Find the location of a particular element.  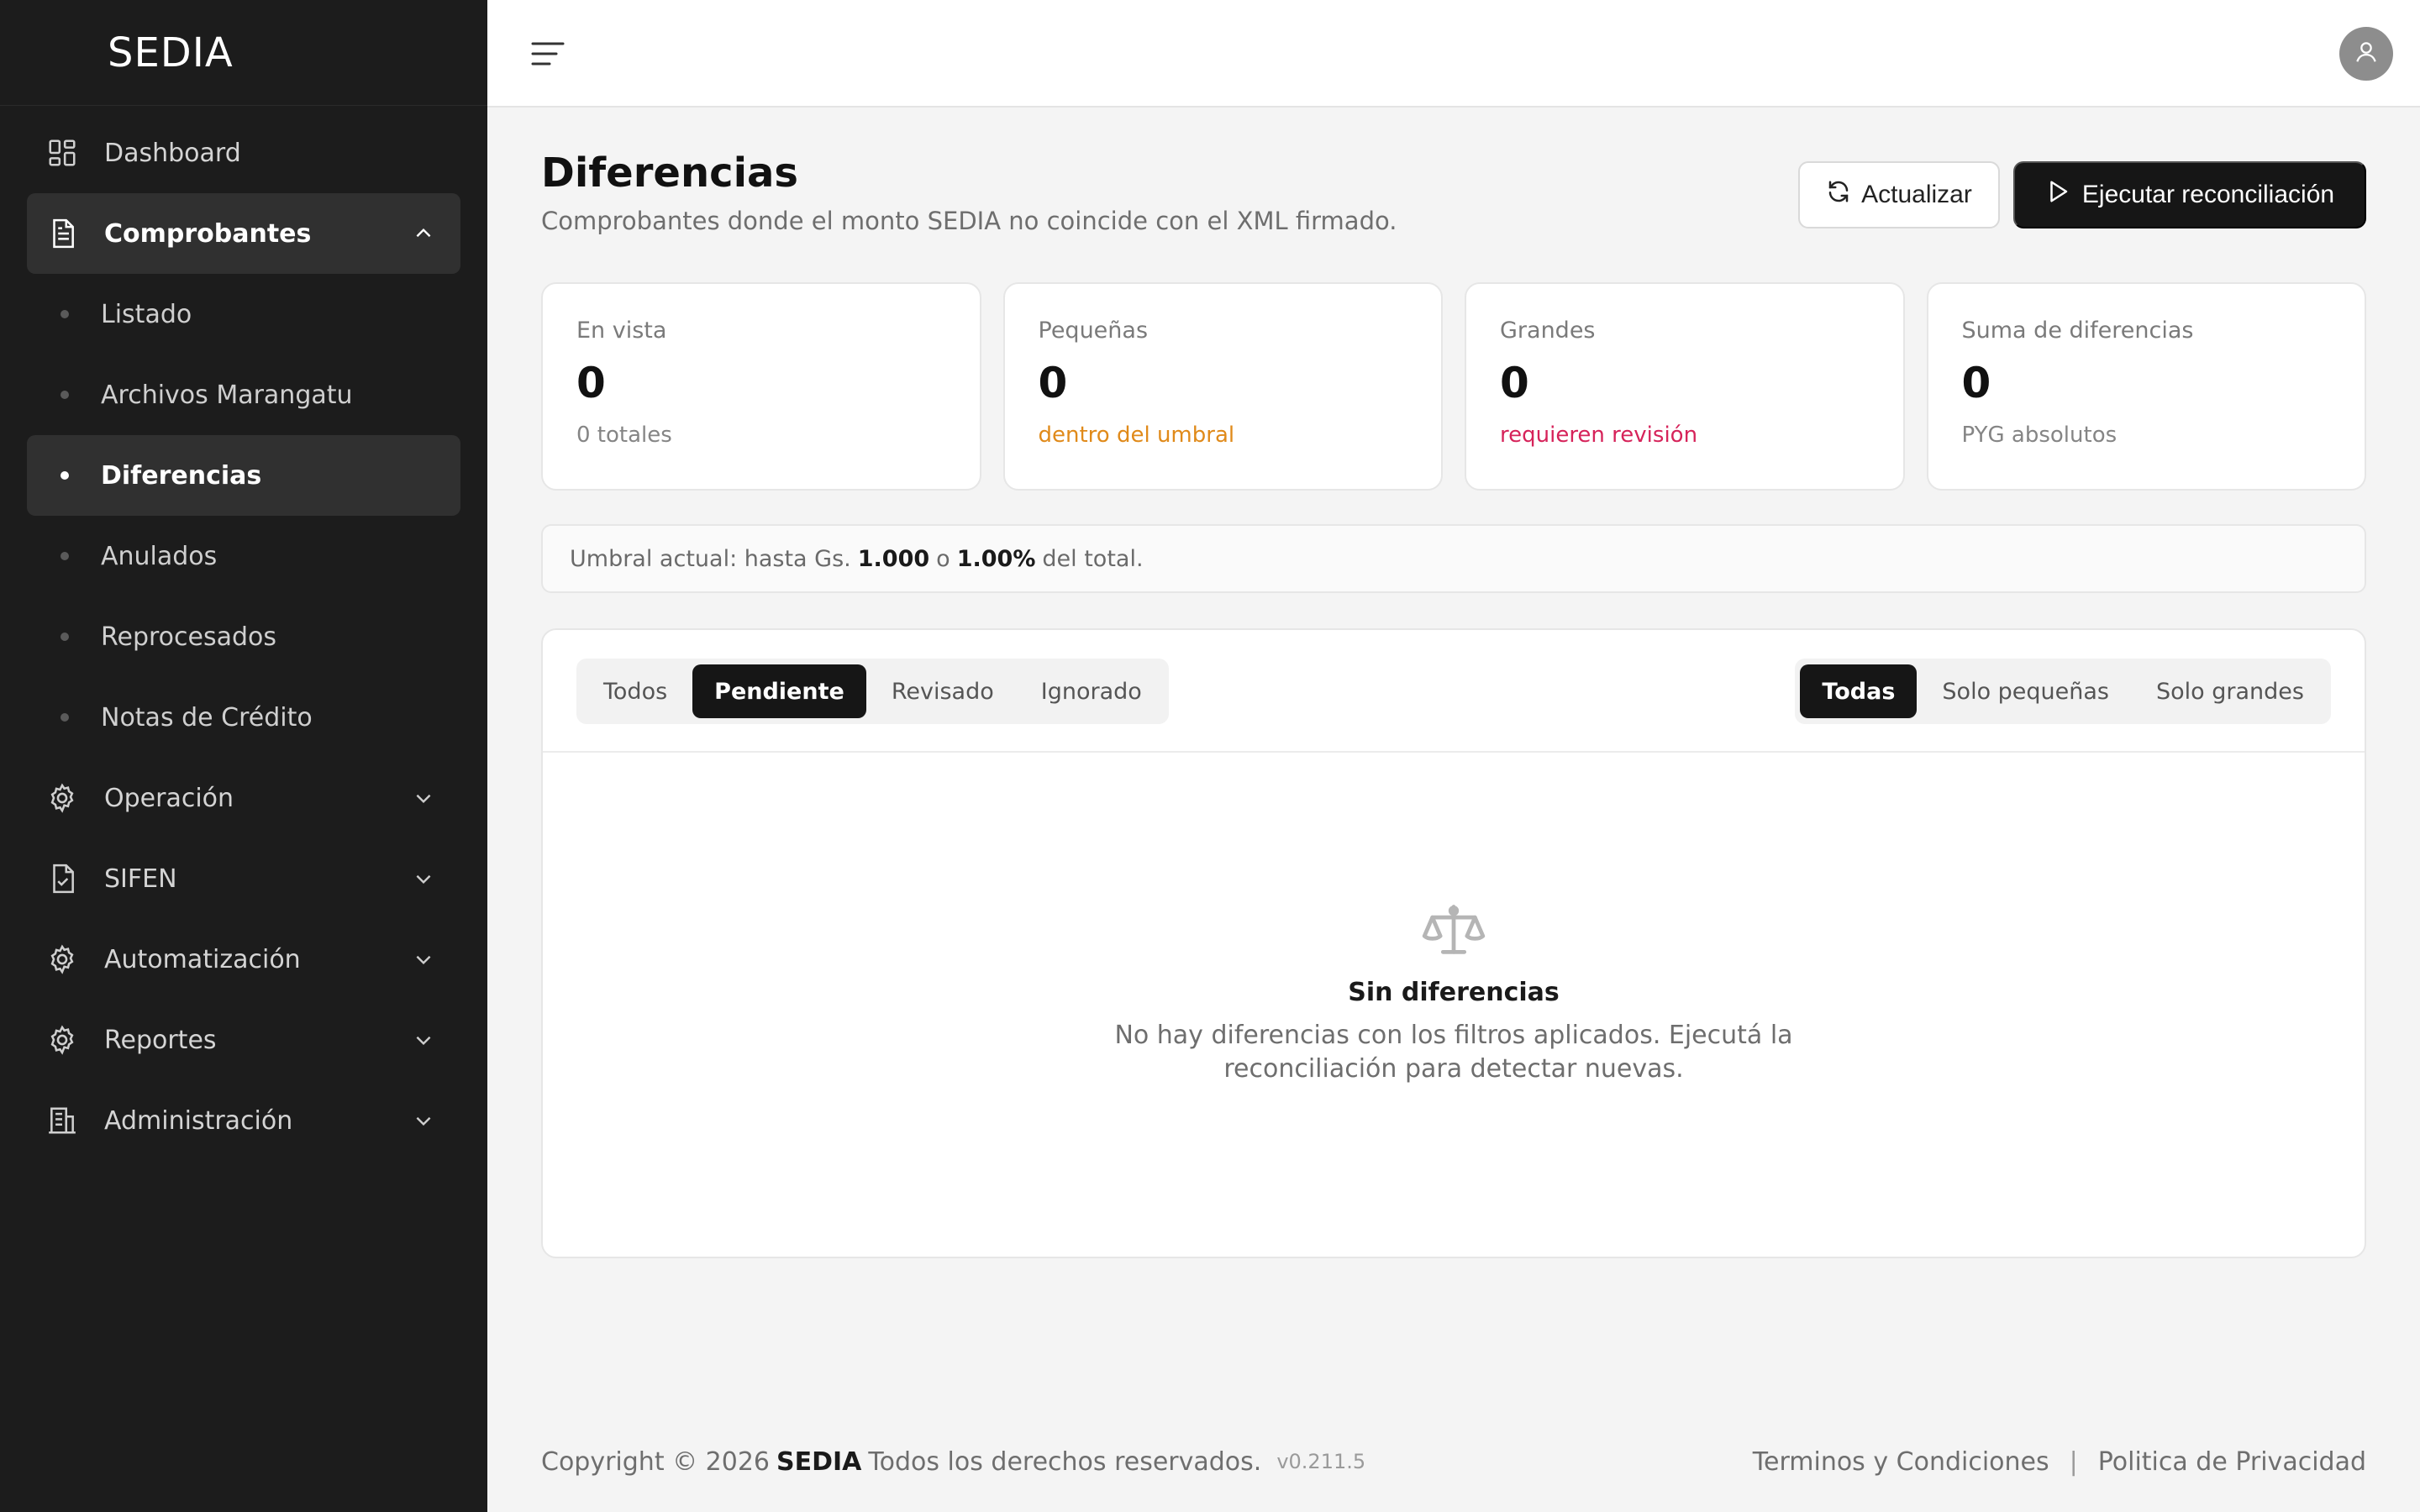

user-avatar is located at coordinates (2366, 54).